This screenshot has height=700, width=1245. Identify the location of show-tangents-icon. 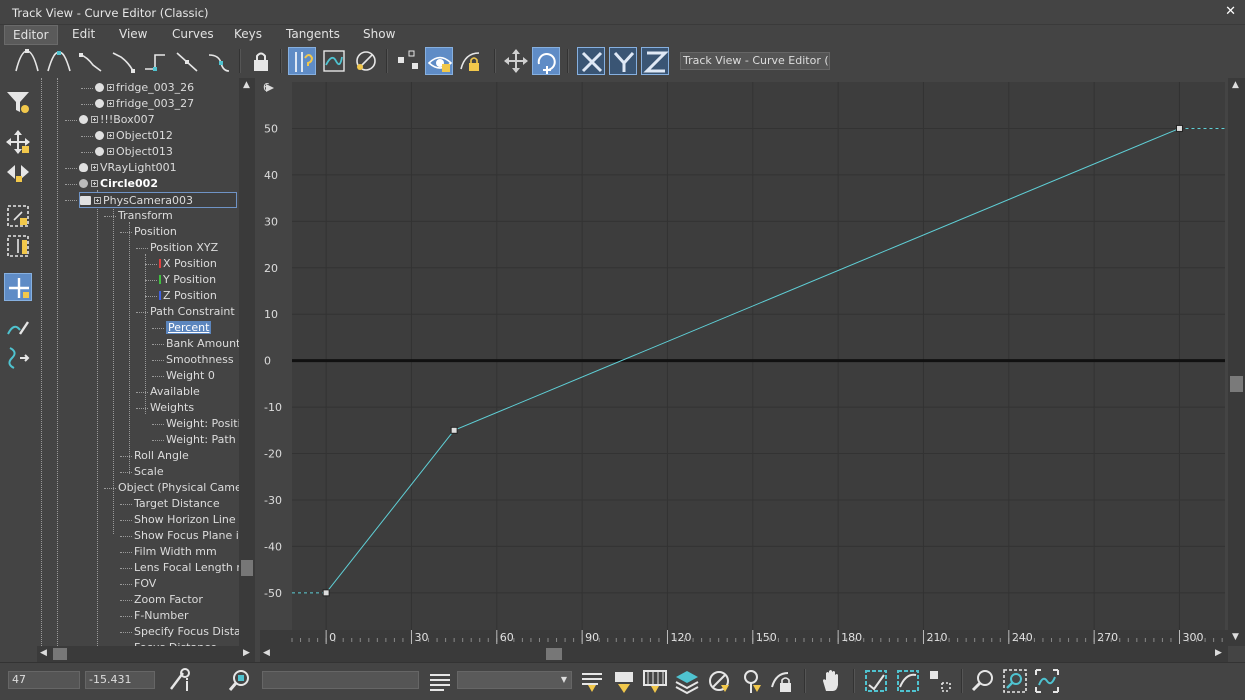
(439, 61).